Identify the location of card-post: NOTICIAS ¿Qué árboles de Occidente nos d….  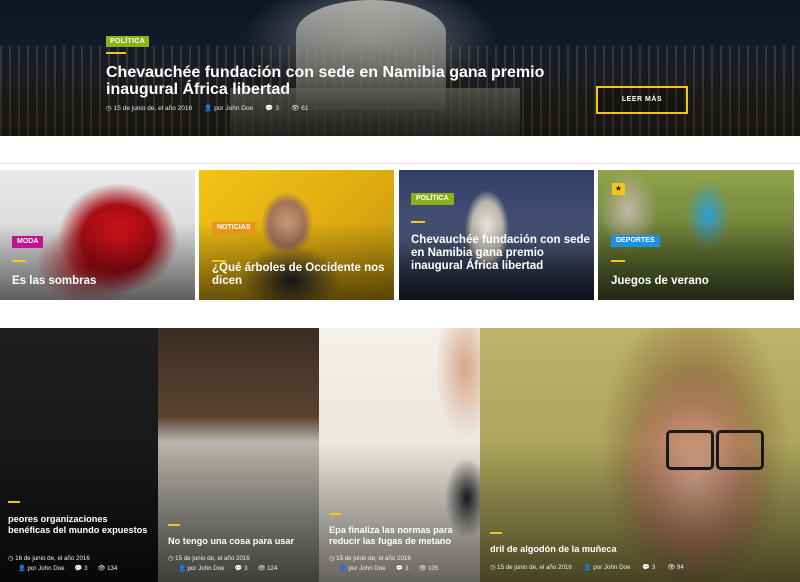
(296, 235).